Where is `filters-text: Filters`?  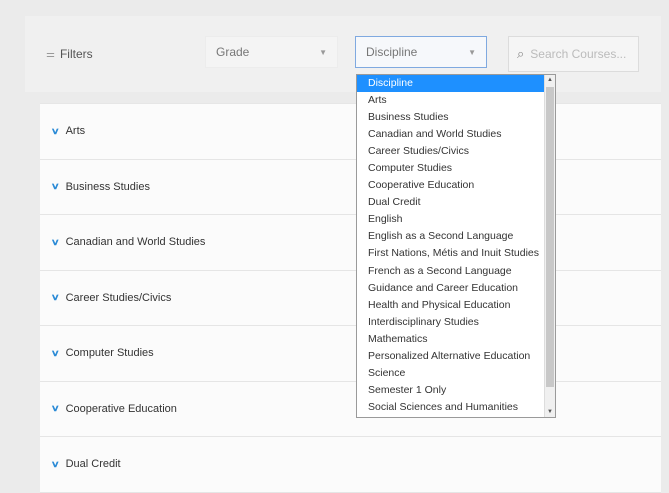 filters-text: Filters is located at coordinates (76, 54).